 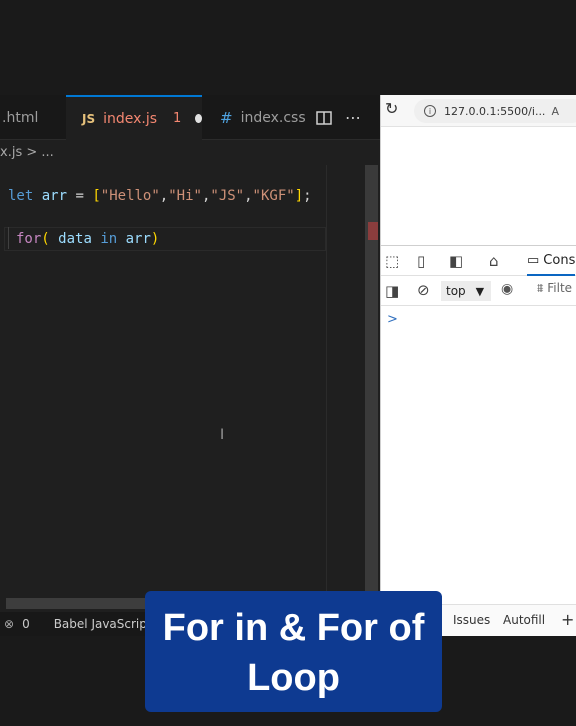 What do you see at coordinates (471, 620) in the screenshot?
I see `tab-issues: Issues` at bounding box center [471, 620].